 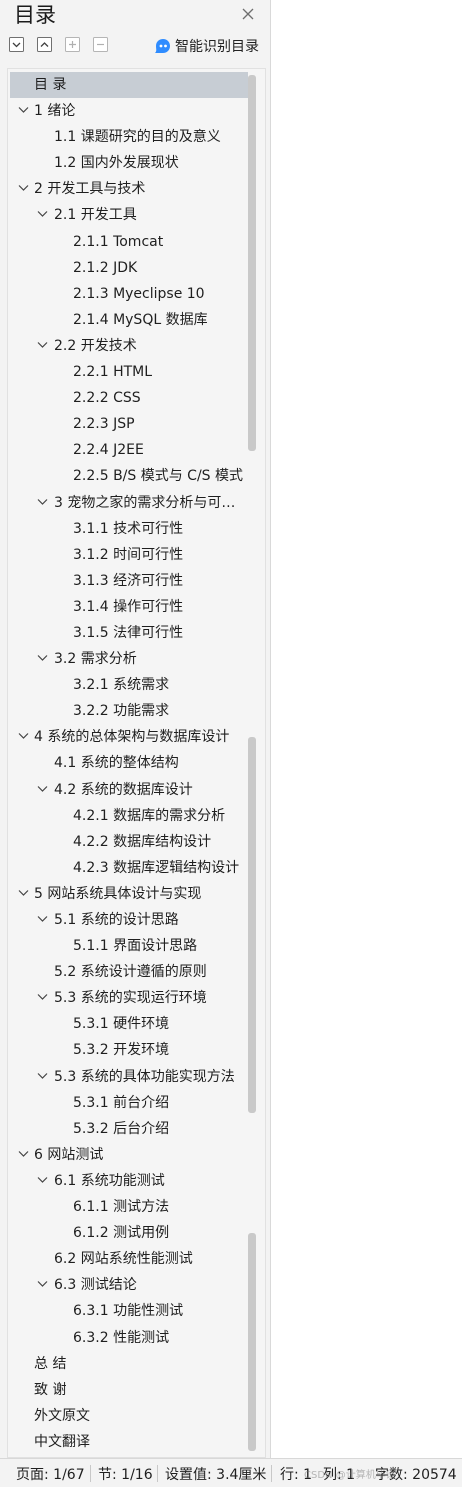 I want to click on toc-item-label: 3.1.3 经济可行性, so click(x=128, y=580).